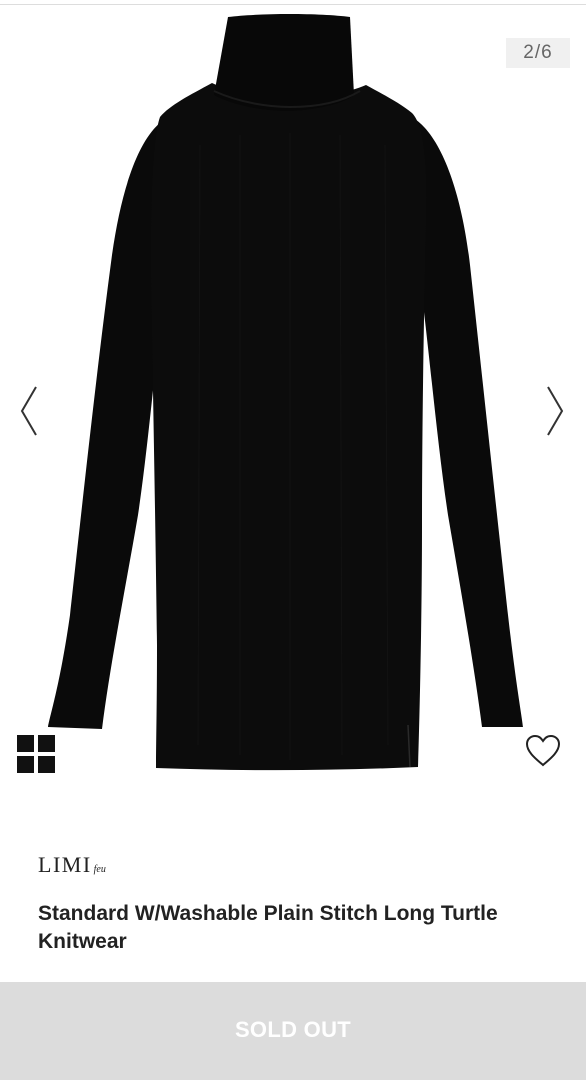  I want to click on thumbnail-grid-button, so click(36, 754).